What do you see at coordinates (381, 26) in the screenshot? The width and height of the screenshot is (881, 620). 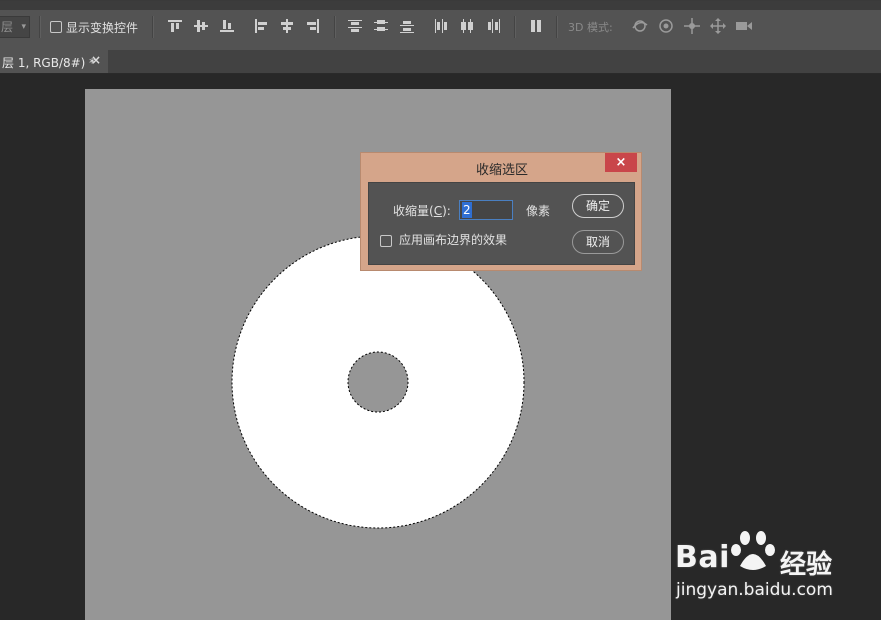 I see `dist-vcenter-icon` at bounding box center [381, 26].